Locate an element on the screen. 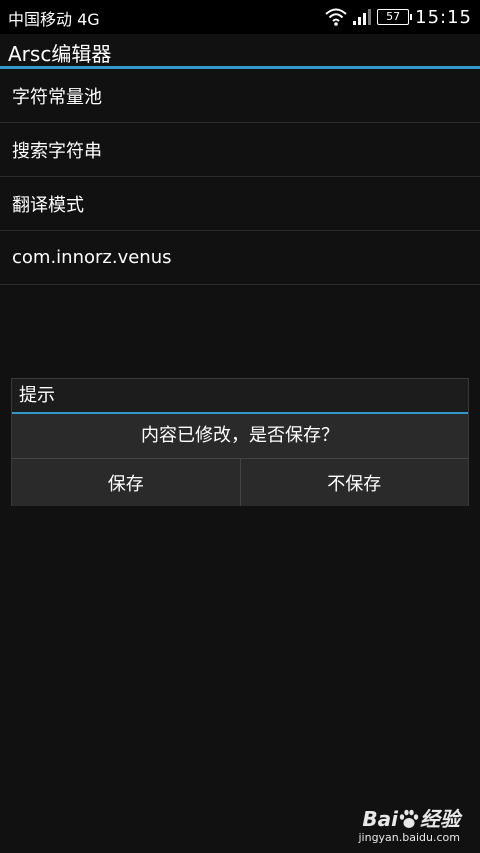 The height and width of the screenshot is (853, 480). paw-icon is located at coordinates (409, 819).